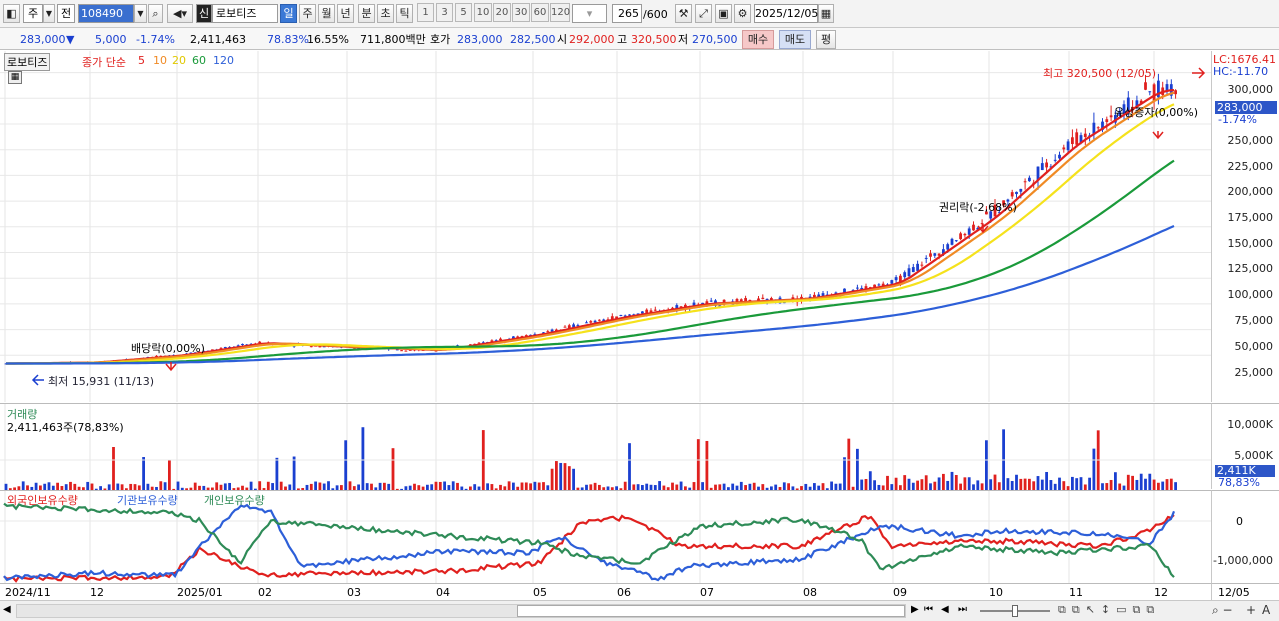  I want to click on individual-legend: 개인보유수량, so click(234, 500).